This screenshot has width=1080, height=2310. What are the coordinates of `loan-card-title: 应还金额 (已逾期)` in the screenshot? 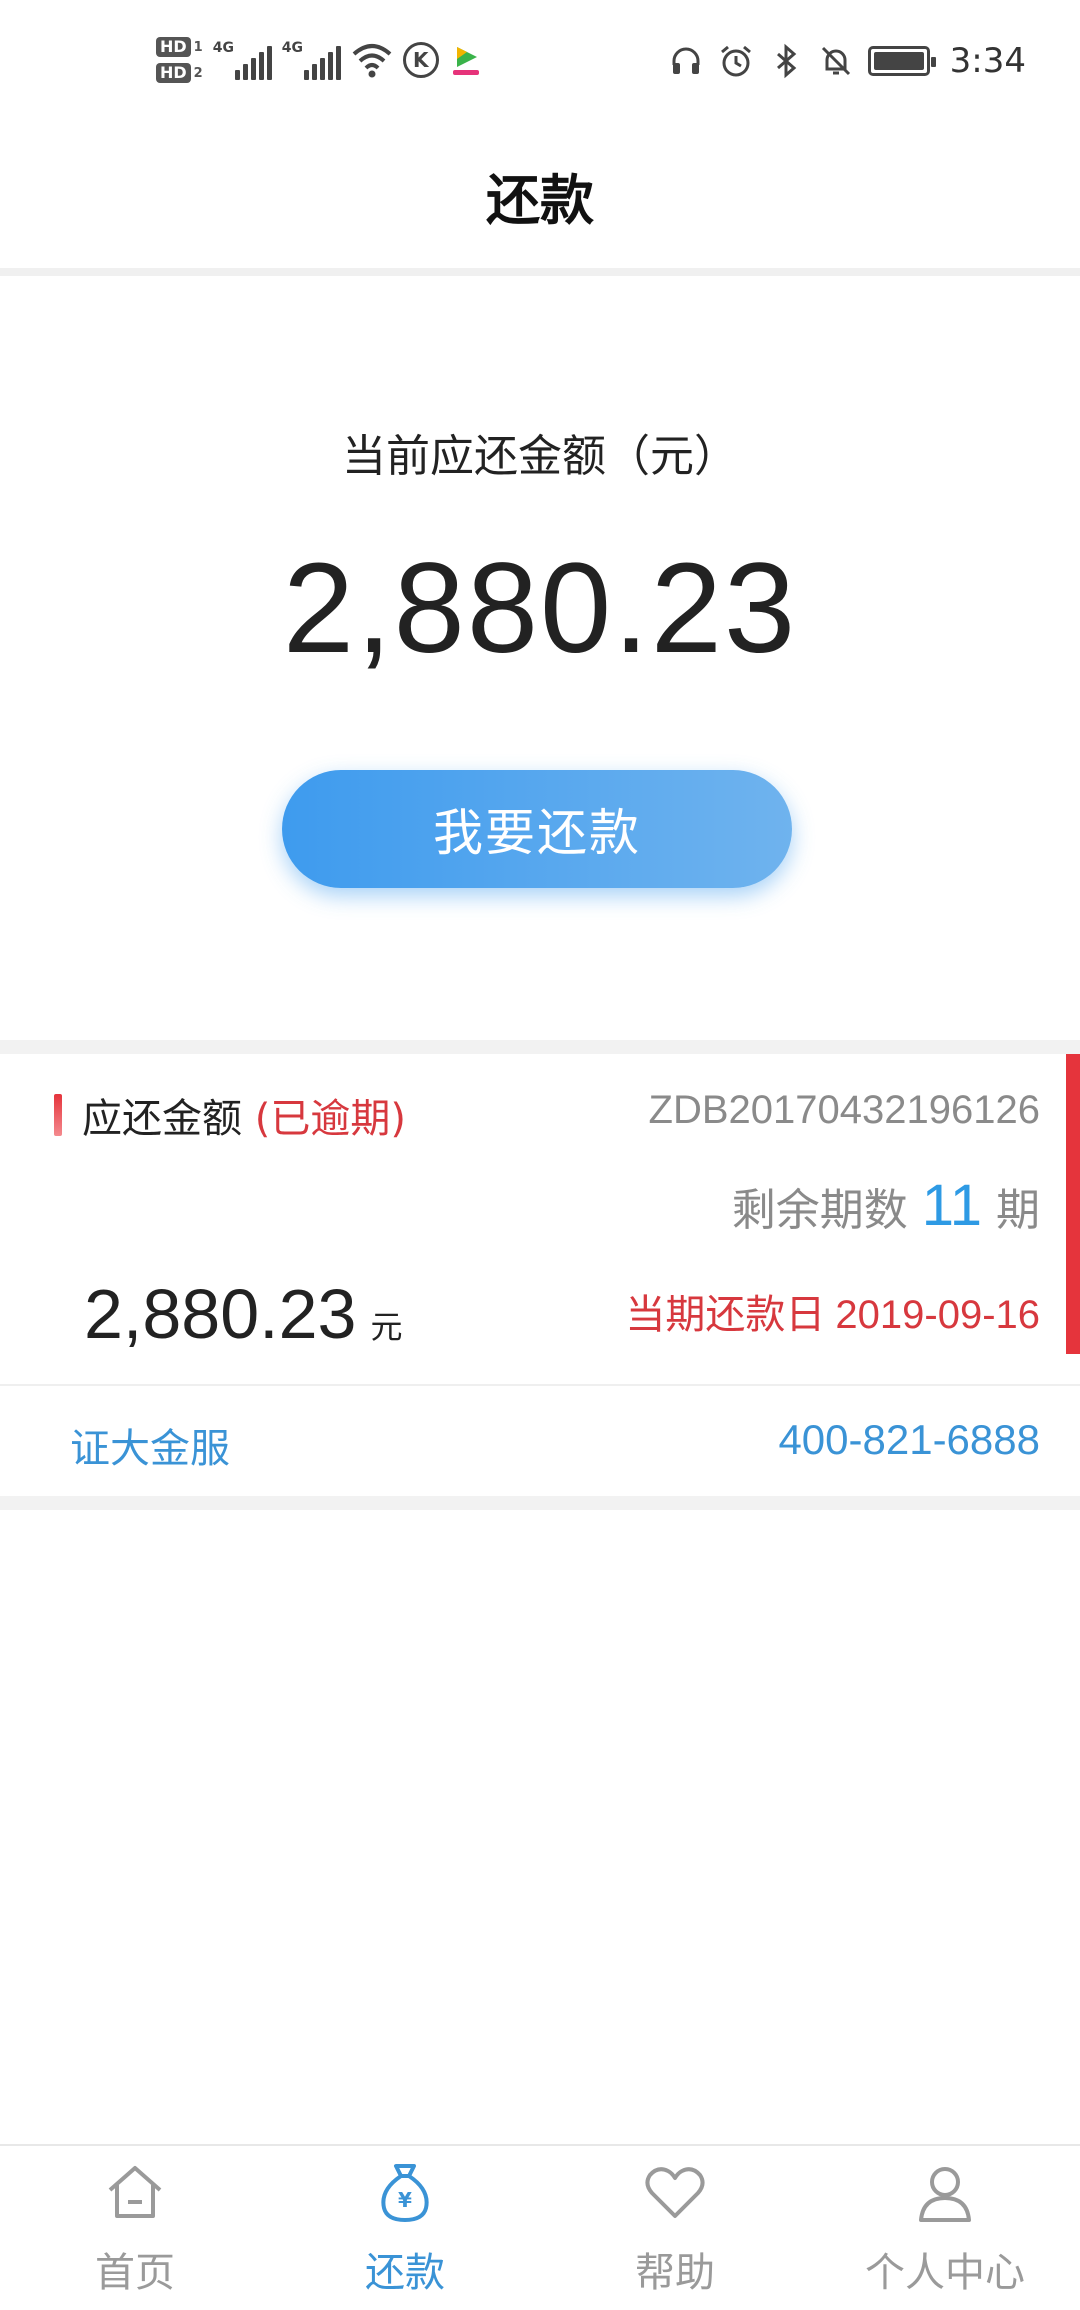 It's located at (244, 1119).